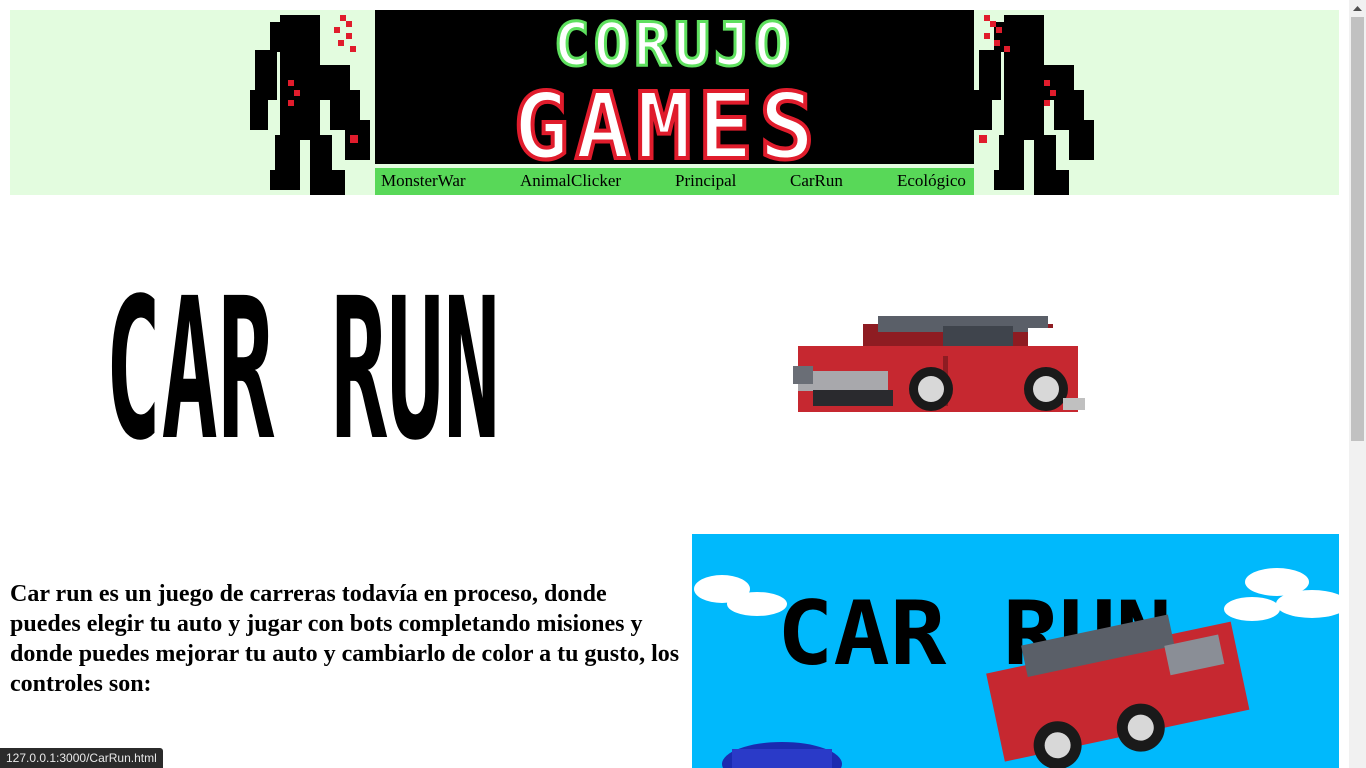  What do you see at coordinates (674, 45) in the screenshot?
I see `logo-line1: CORUJO` at bounding box center [674, 45].